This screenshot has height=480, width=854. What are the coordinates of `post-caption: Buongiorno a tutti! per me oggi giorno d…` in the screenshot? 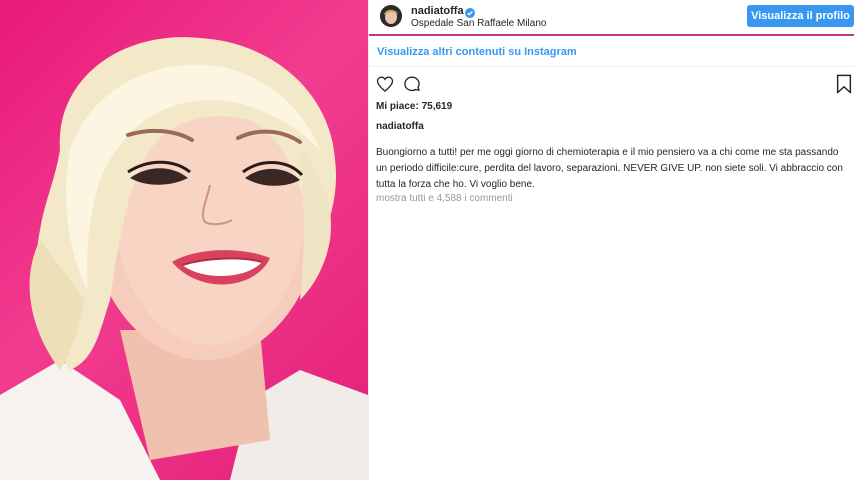 It's located at (609, 168).